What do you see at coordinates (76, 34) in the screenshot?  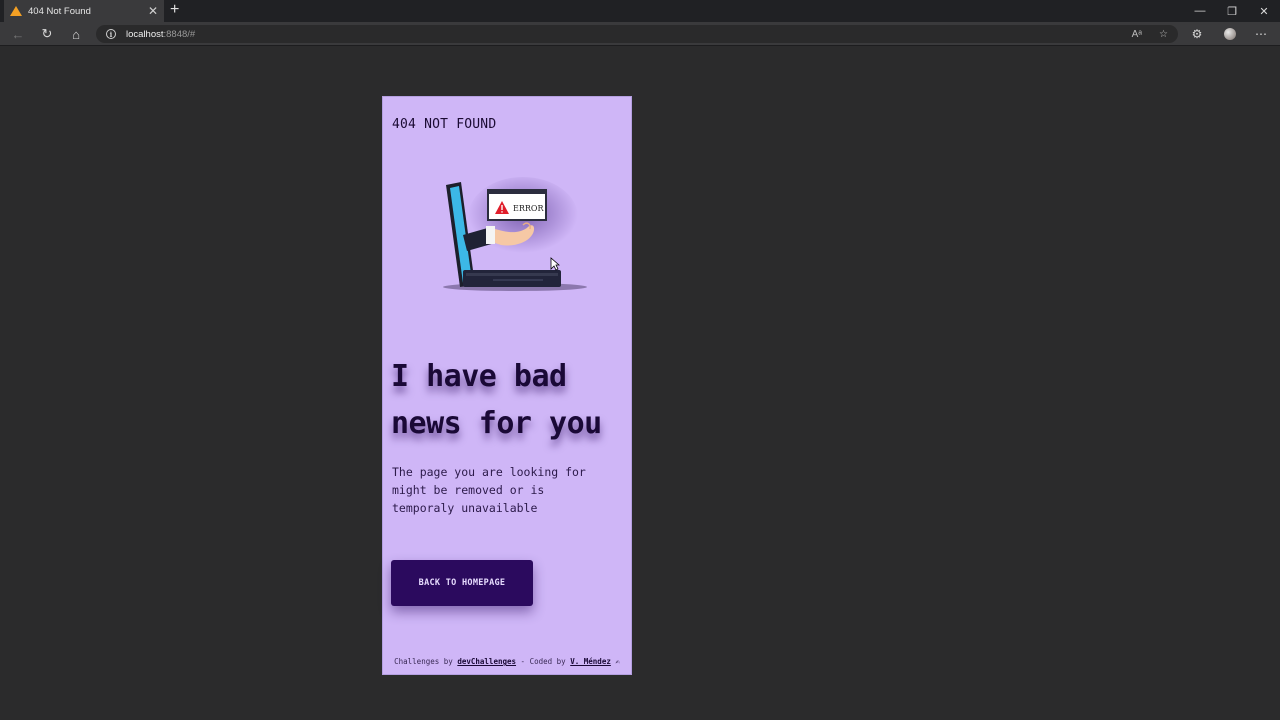 I see `home-icon: ⌂` at bounding box center [76, 34].